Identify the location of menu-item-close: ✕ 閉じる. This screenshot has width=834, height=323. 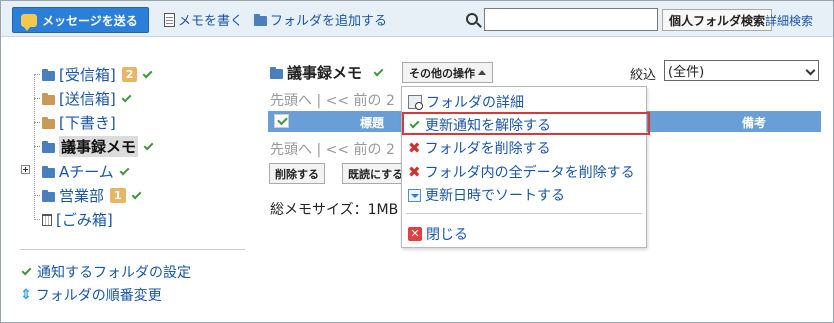
(438, 234).